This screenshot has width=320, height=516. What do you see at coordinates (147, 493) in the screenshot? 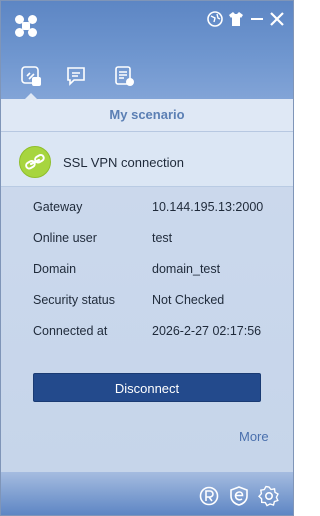
I see `footer` at bounding box center [147, 493].